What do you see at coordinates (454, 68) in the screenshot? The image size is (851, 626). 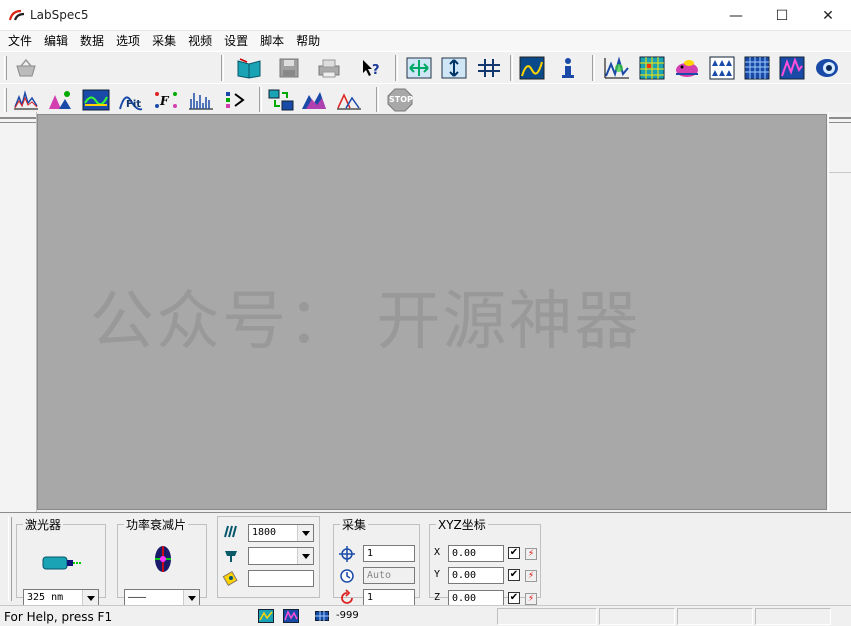 I see `vertical-scale-button` at bounding box center [454, 68].